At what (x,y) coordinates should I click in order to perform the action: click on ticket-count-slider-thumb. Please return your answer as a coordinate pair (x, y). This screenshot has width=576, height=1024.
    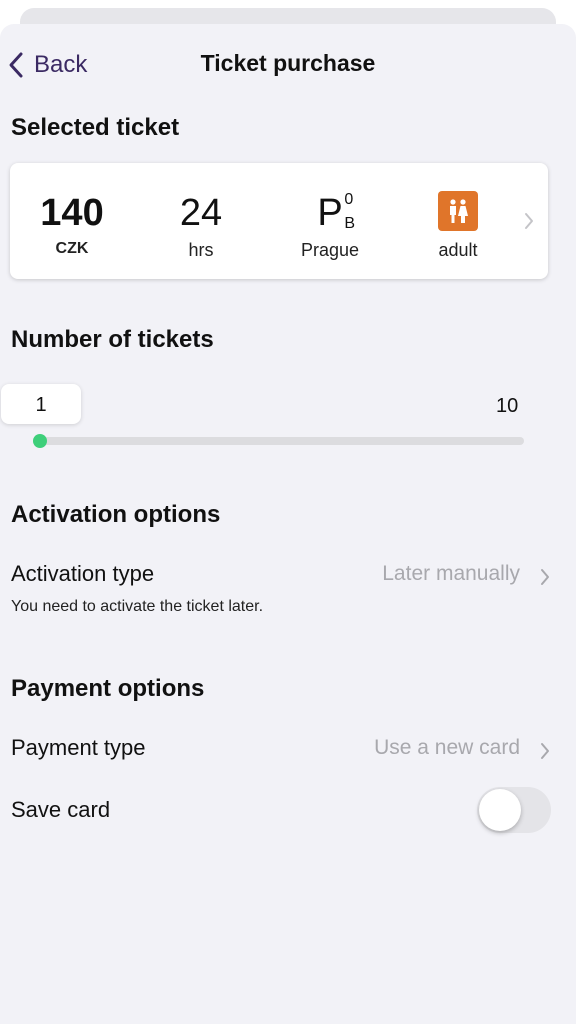
    Looking at the image, I should click on (40, 441).